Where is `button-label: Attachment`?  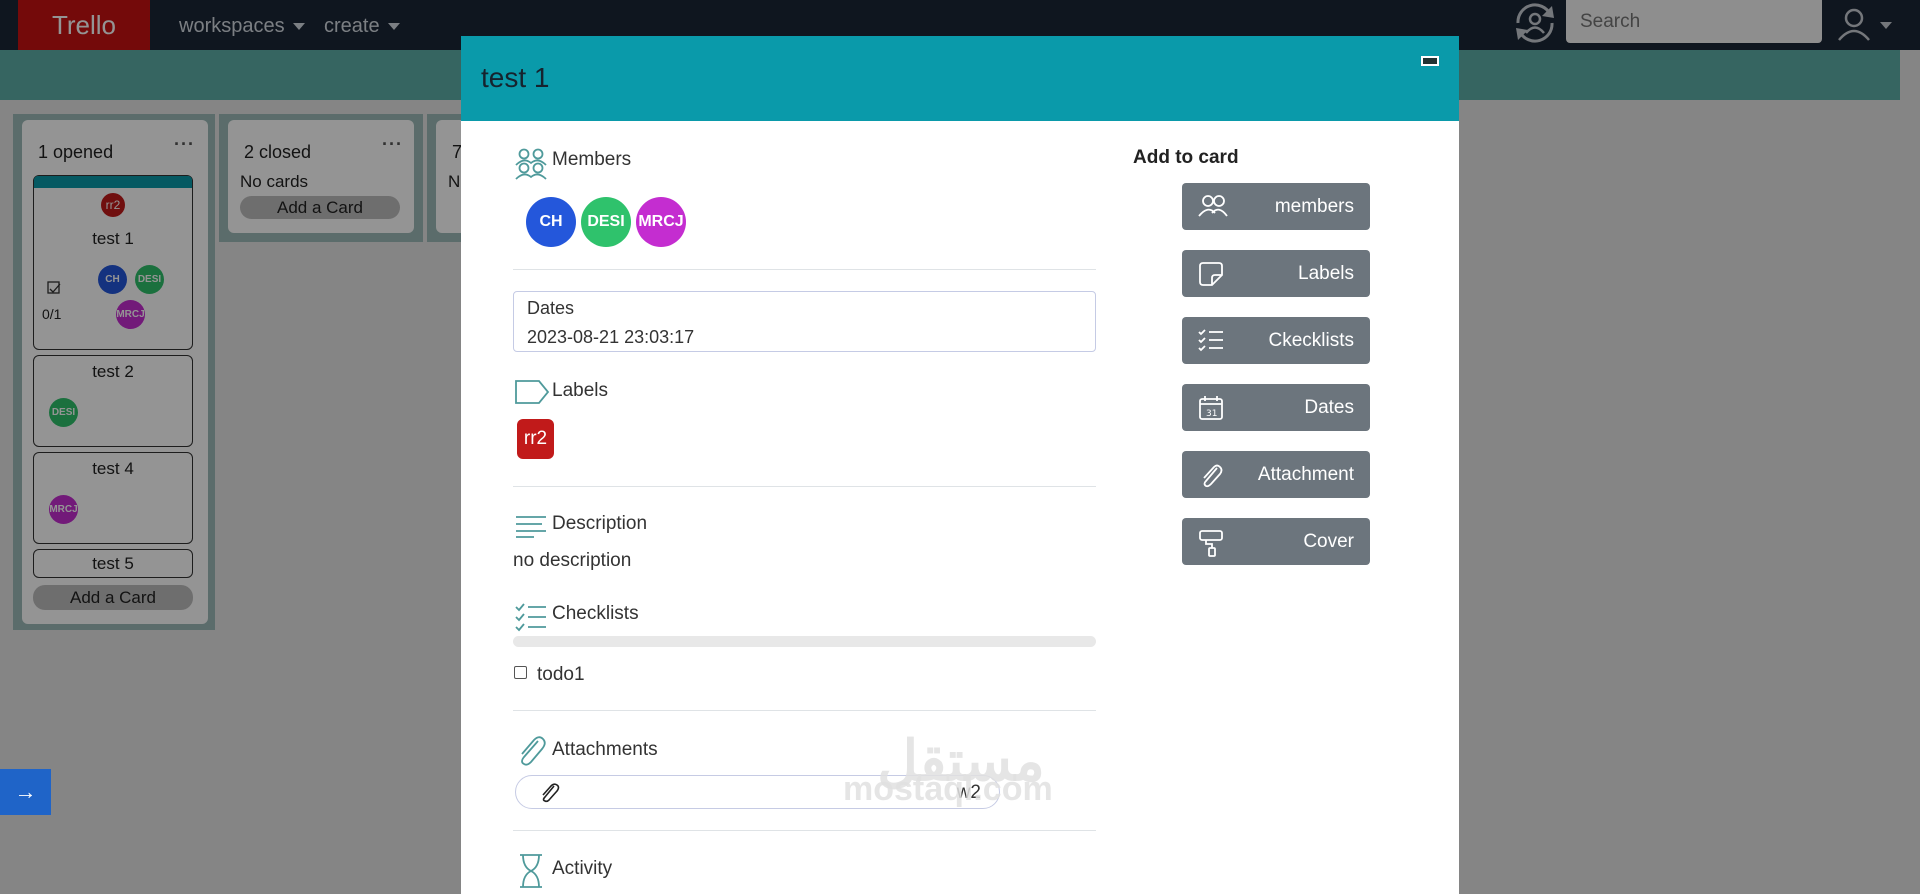
button-label: Attachment is located at coordinates (1305, 474).